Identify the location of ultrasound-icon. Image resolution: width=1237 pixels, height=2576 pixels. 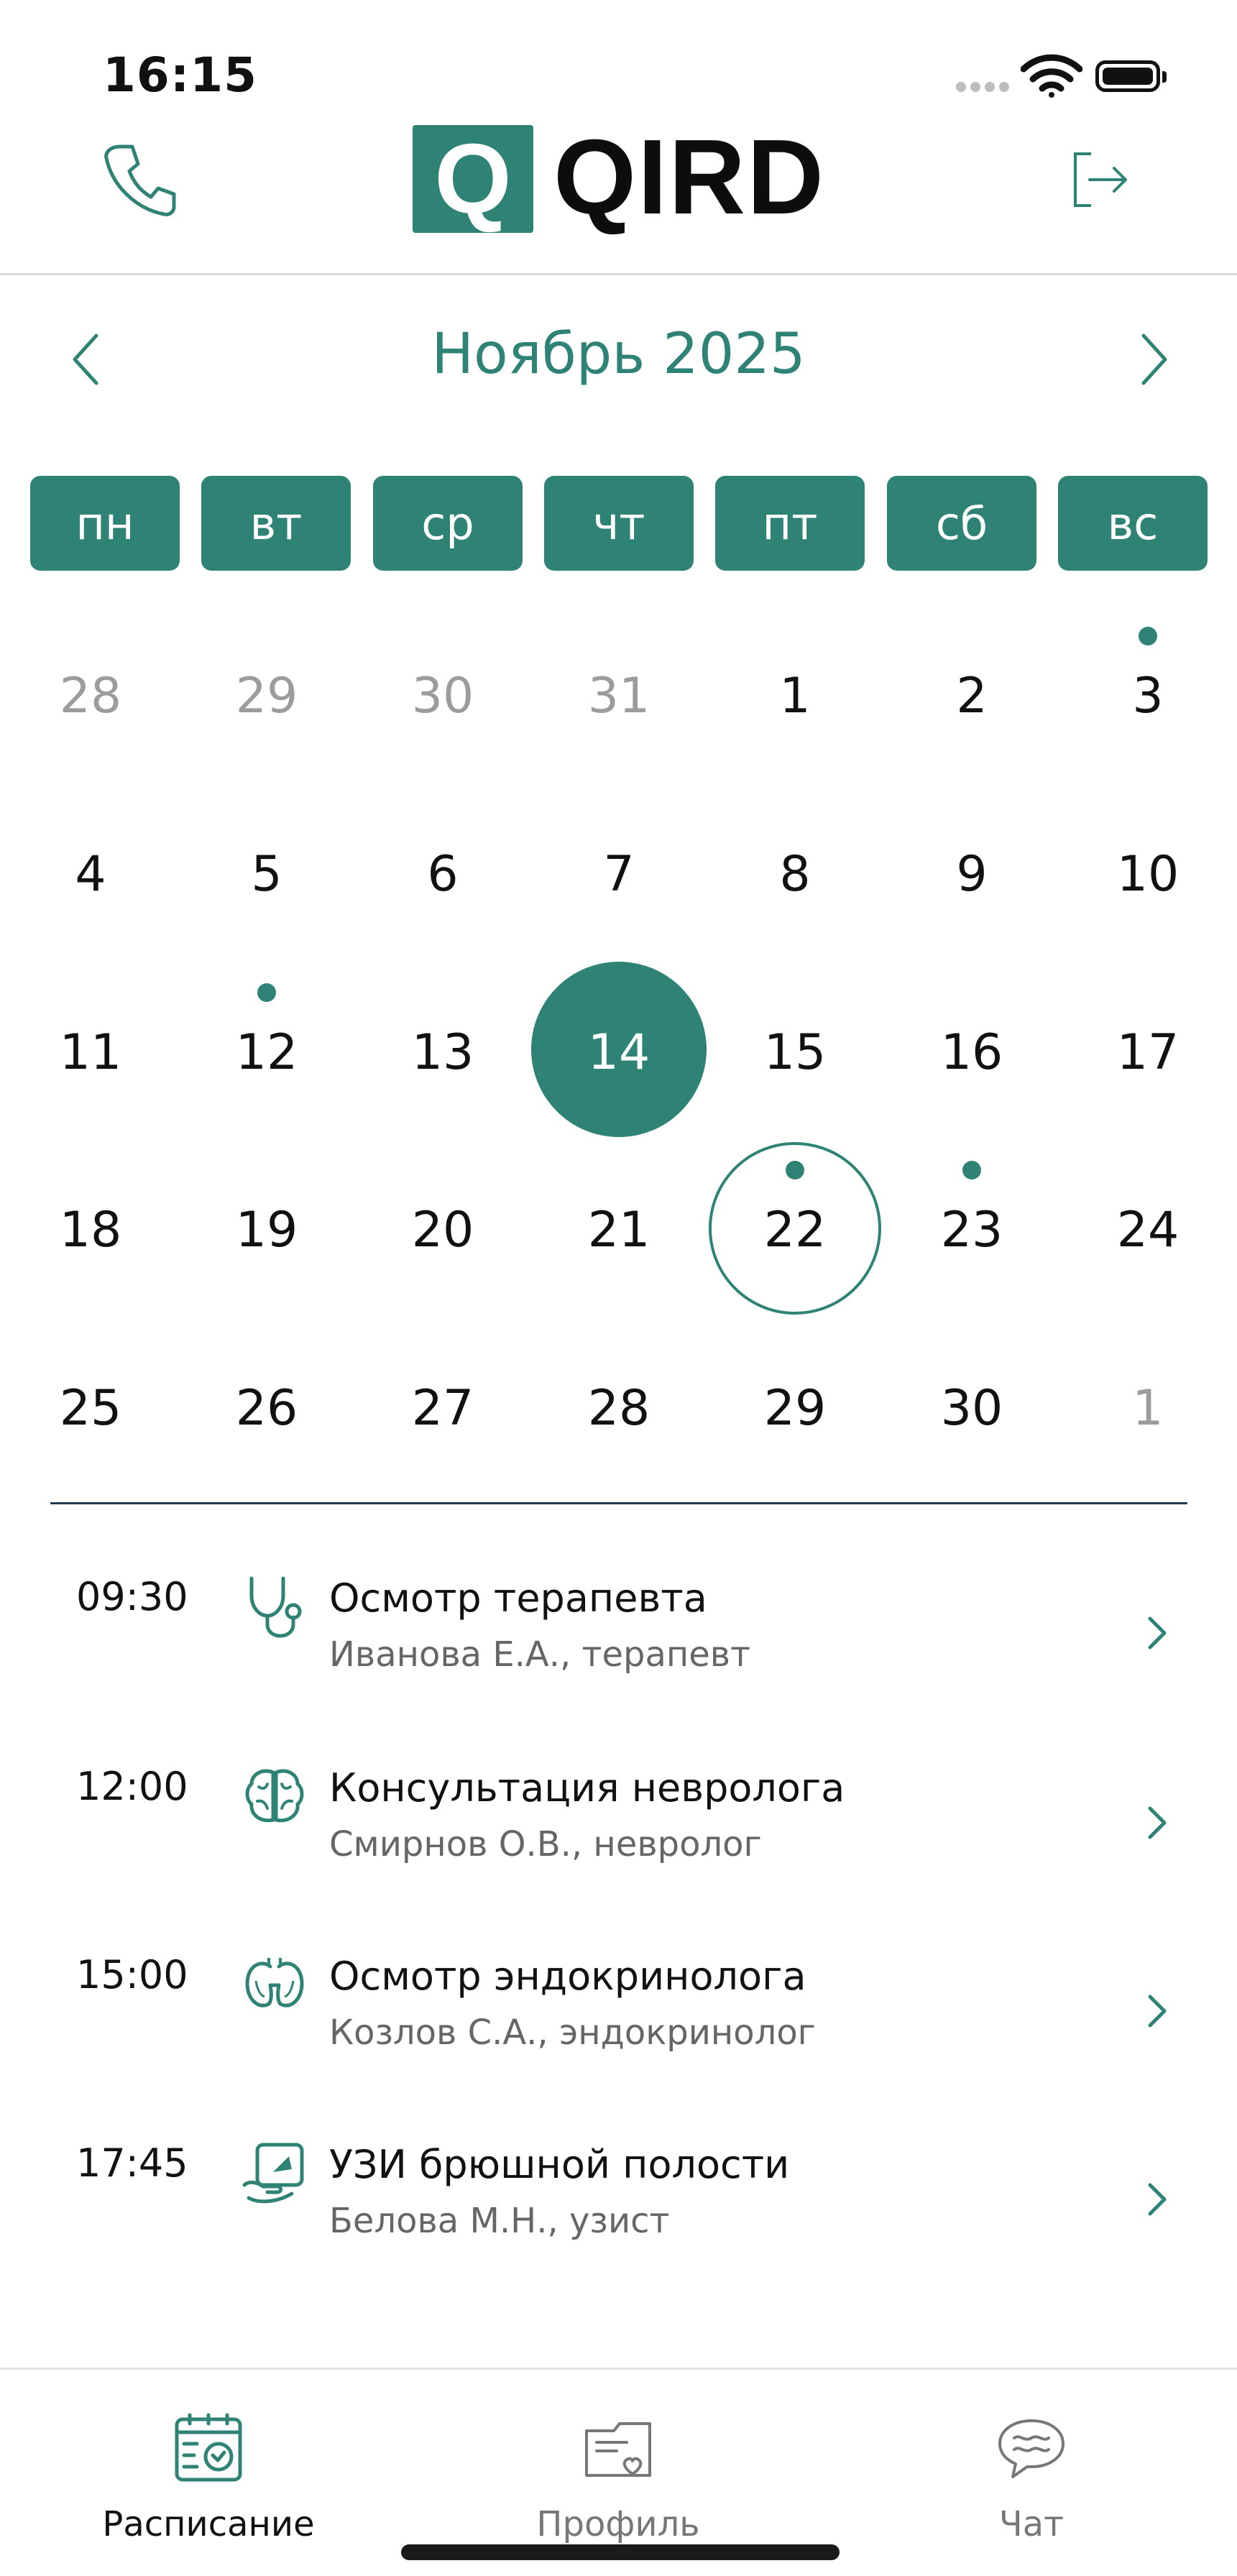
(273, 2173).